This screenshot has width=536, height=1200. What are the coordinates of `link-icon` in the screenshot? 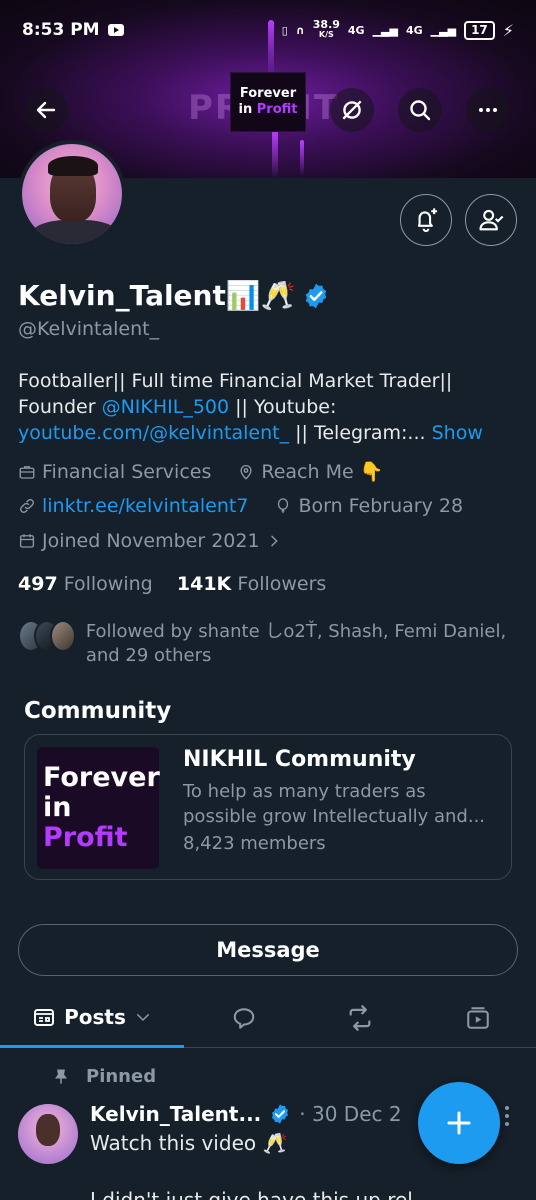 It's located at (27, 506).